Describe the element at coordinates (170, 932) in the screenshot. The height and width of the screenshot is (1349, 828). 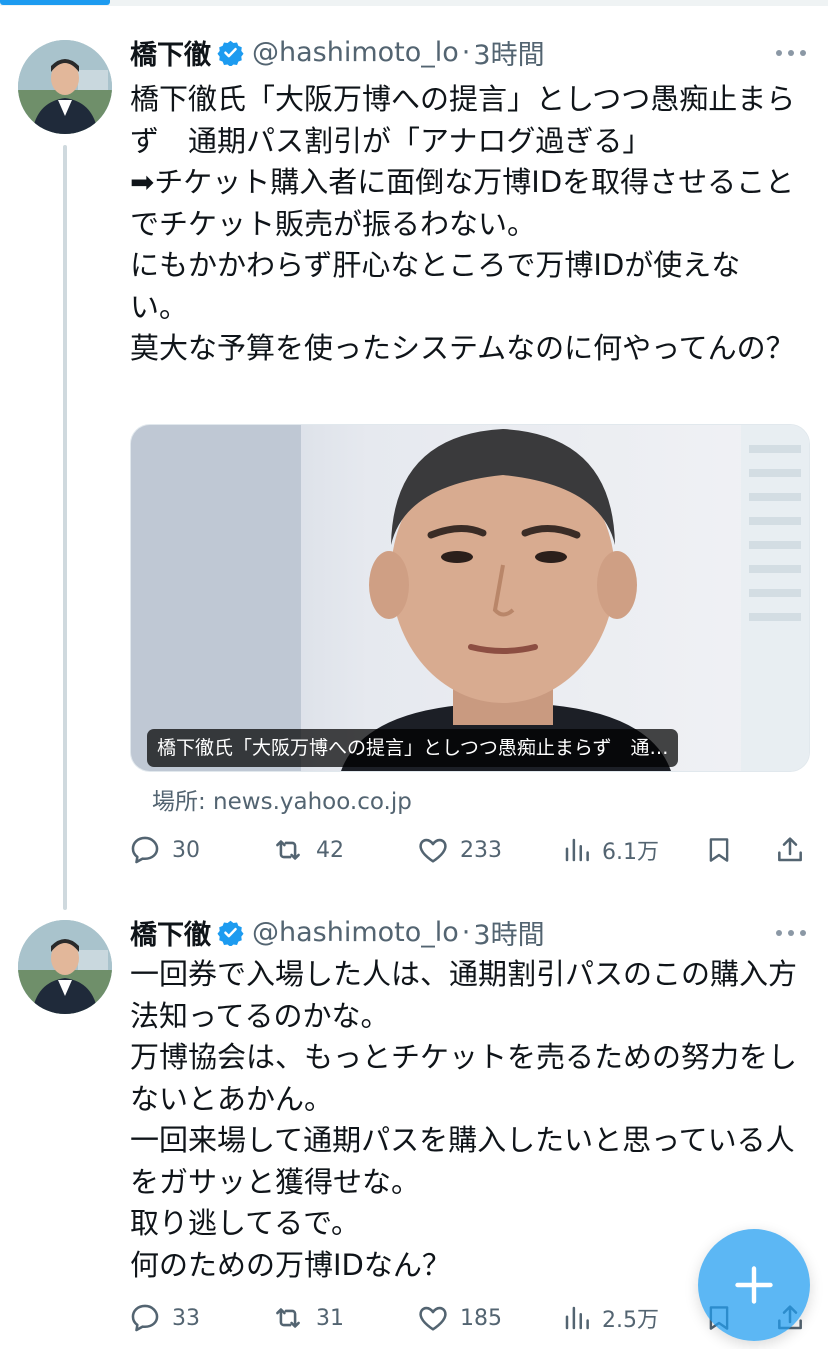
I see `display-name: 橋下徹` at that location.